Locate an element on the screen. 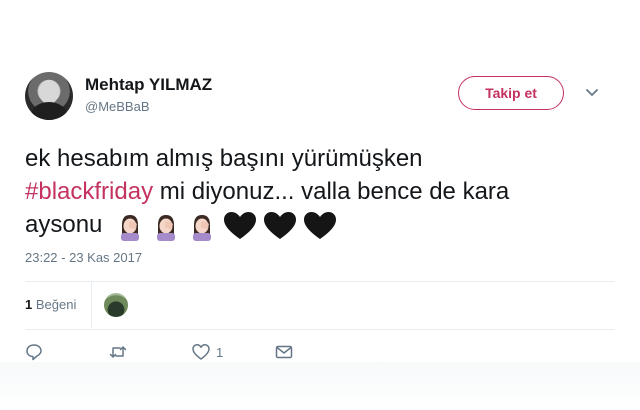 The width and height of the screenshot is (640, 410). follow-button: Takip et is located at coordinates (511, 93).